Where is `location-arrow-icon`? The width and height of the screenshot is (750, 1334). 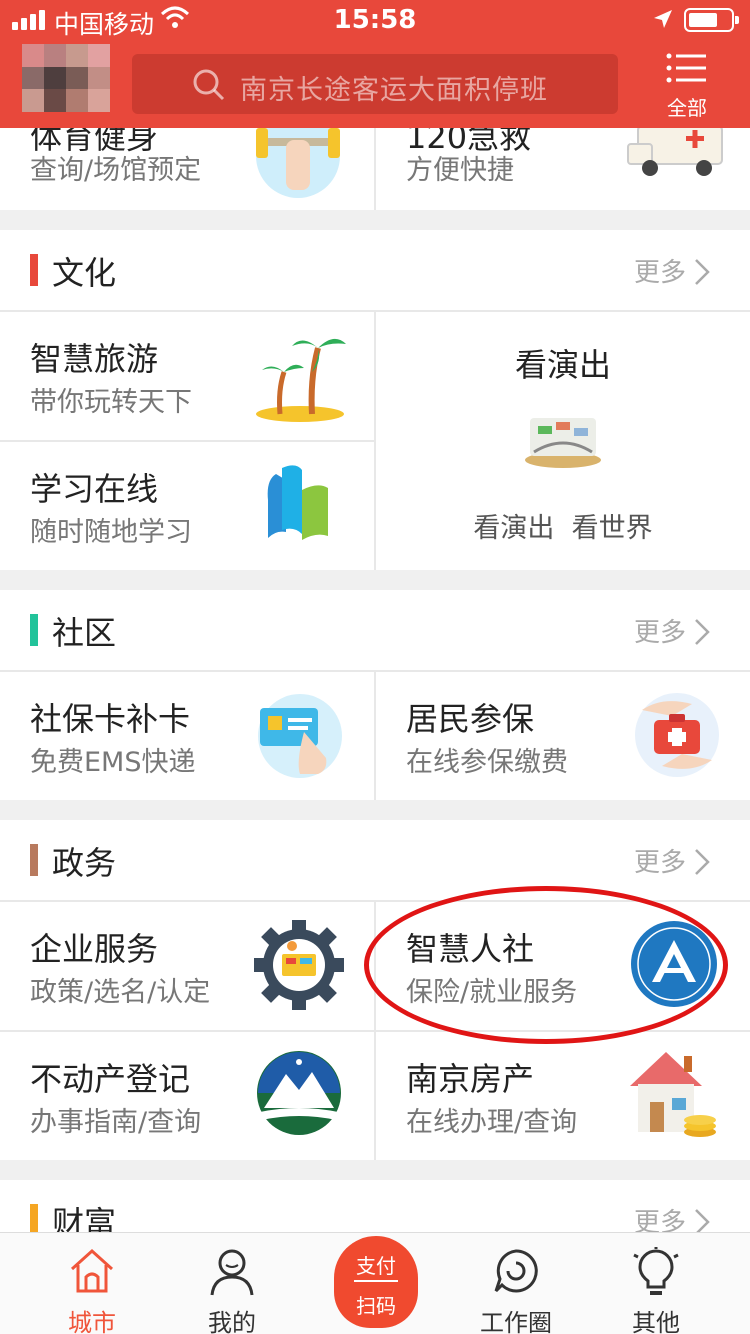 location-arrow-icon is located at coordinates (663, 19).